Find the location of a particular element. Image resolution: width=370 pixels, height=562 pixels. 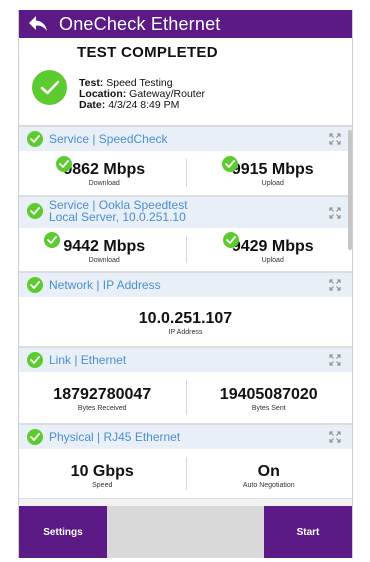

ookla-metrics: 9442 Mbps Download 9429 Mbps Upload is located at coordinates (185, 250).